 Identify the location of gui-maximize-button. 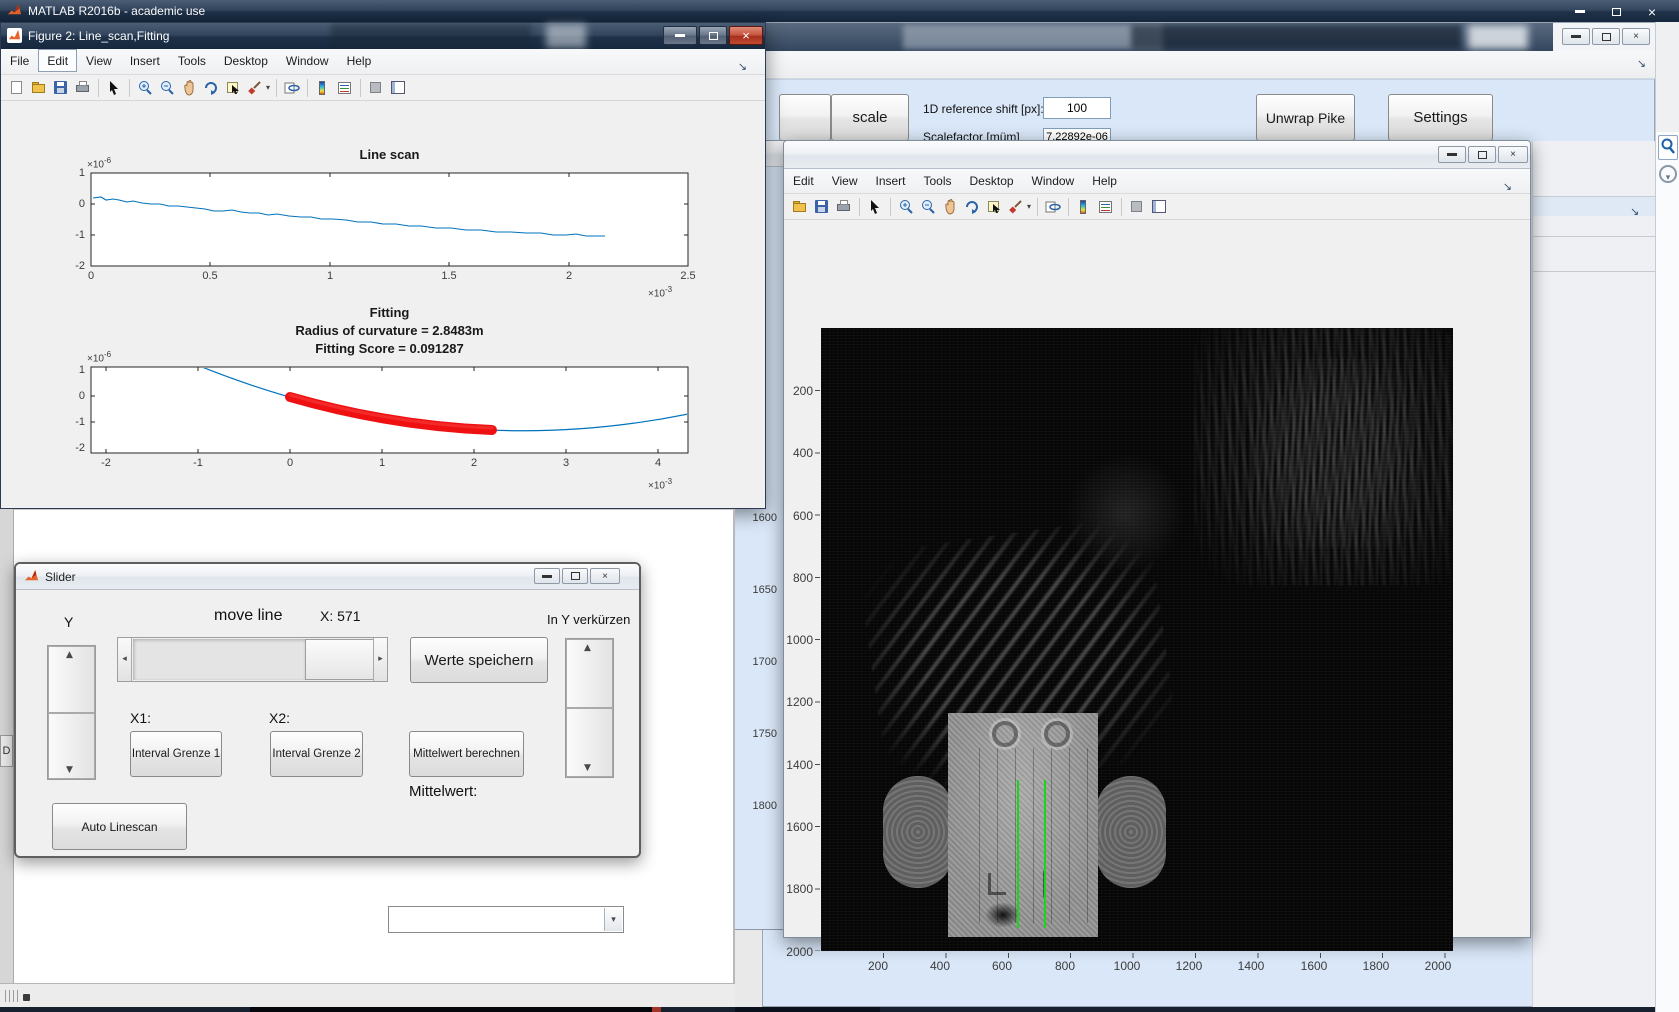
(1606, 36).